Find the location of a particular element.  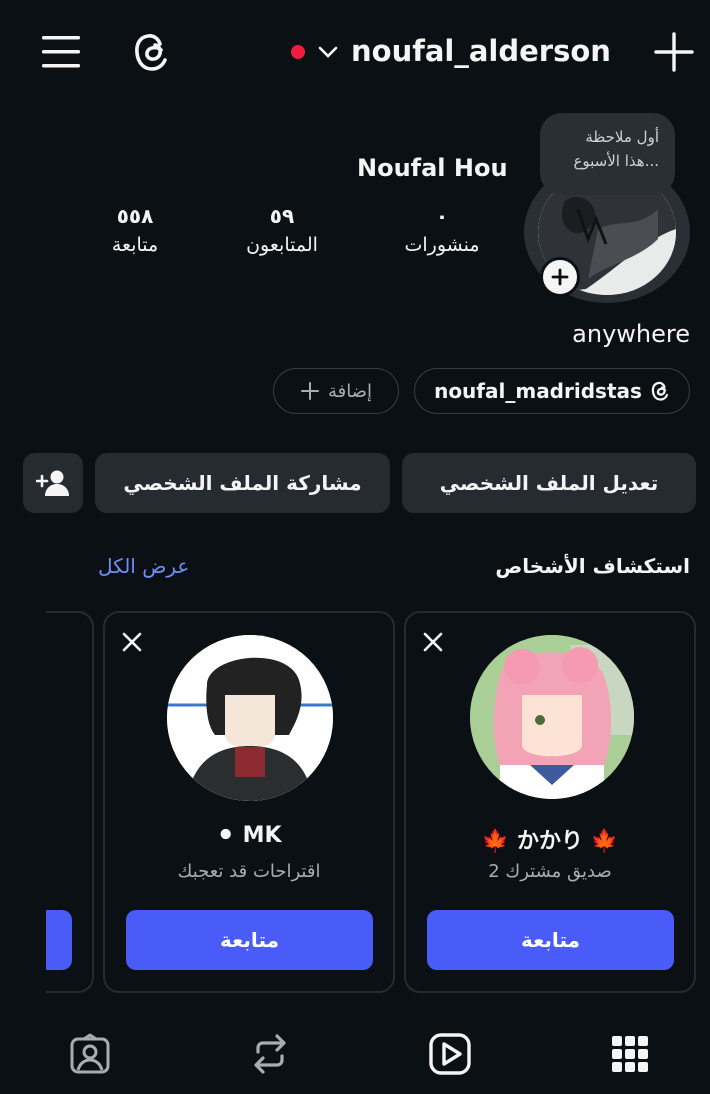

tagged-icon is located at coordinates (90, 1054).